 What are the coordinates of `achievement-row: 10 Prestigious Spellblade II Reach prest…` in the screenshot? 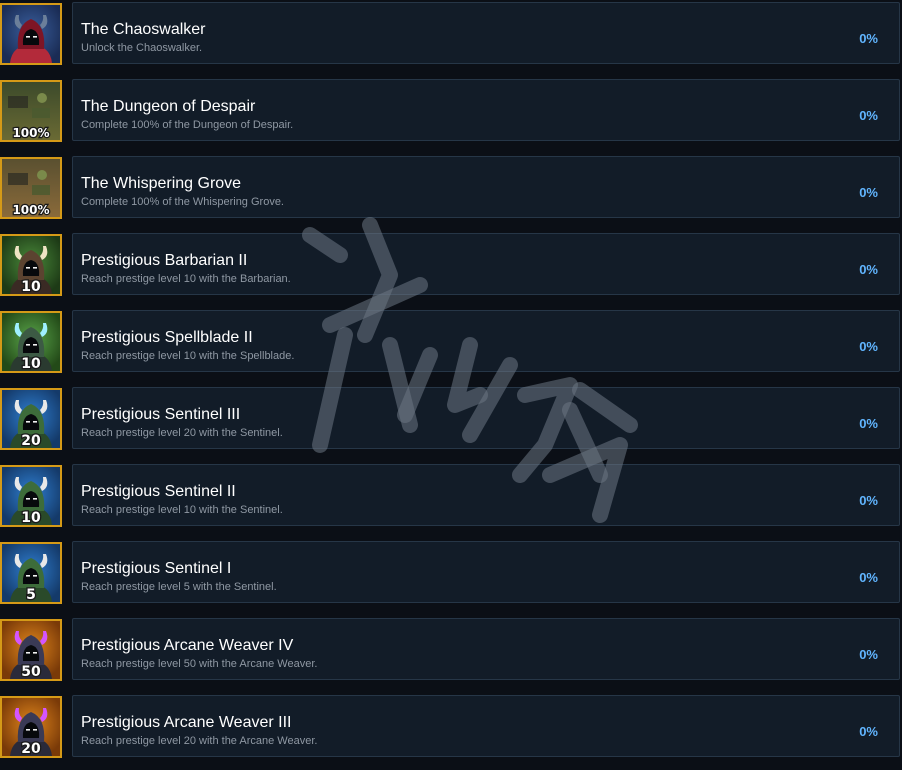 It's located at (451, 346).